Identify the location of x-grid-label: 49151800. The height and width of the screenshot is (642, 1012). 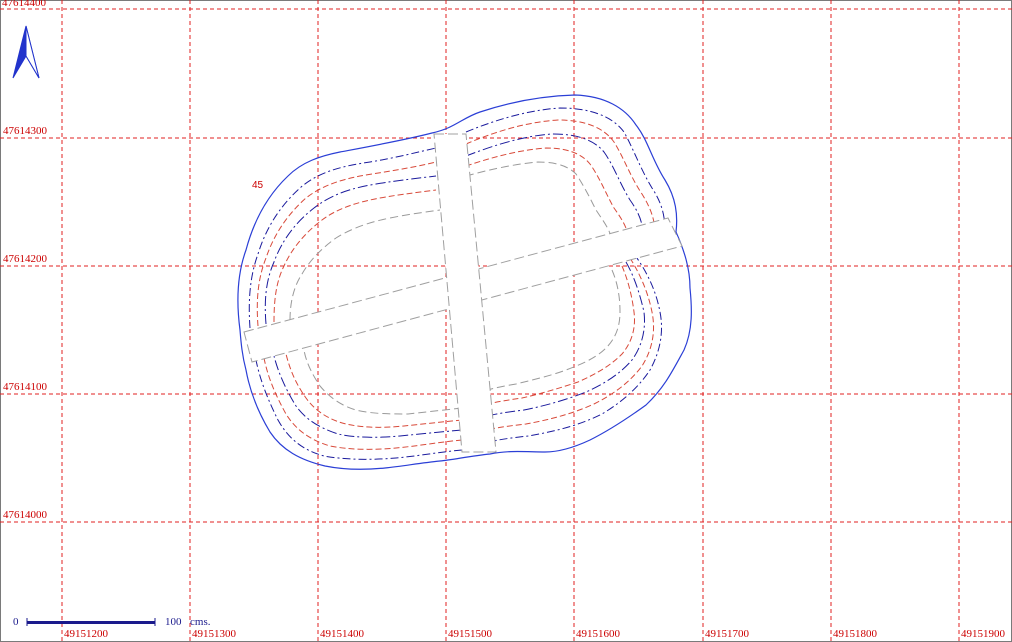
(855, 634).